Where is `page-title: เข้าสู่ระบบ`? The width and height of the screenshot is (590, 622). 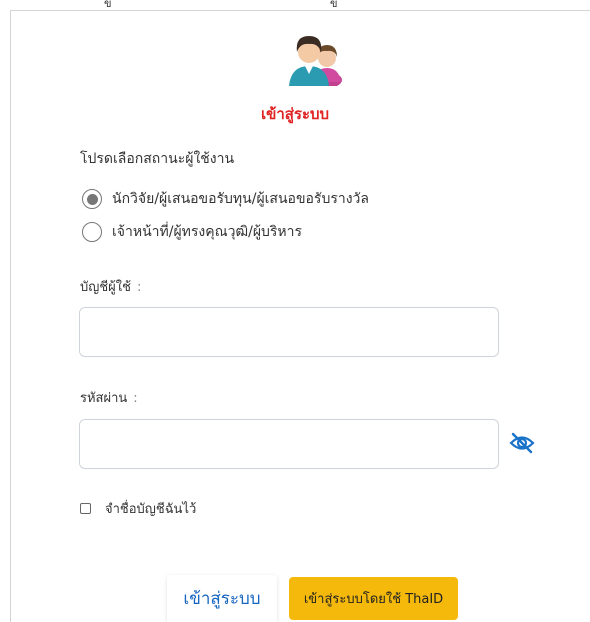
page-title: เข้าสู่ระบบ is located at coordinates (295, 114).